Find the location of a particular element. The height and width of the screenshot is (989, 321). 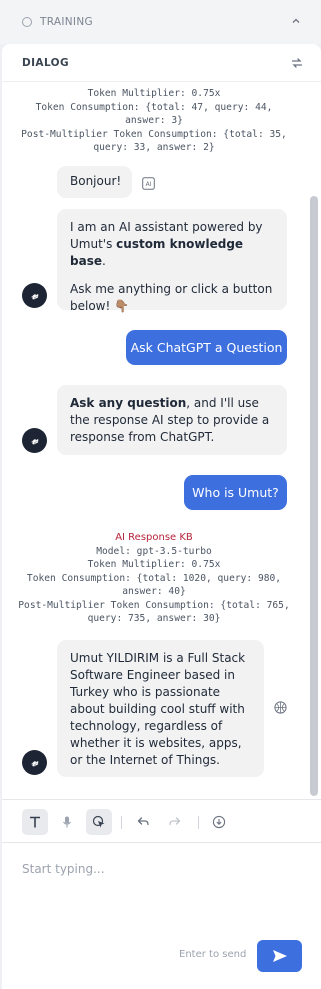

training-label: TRAINING is located at coordinates (66, 22).